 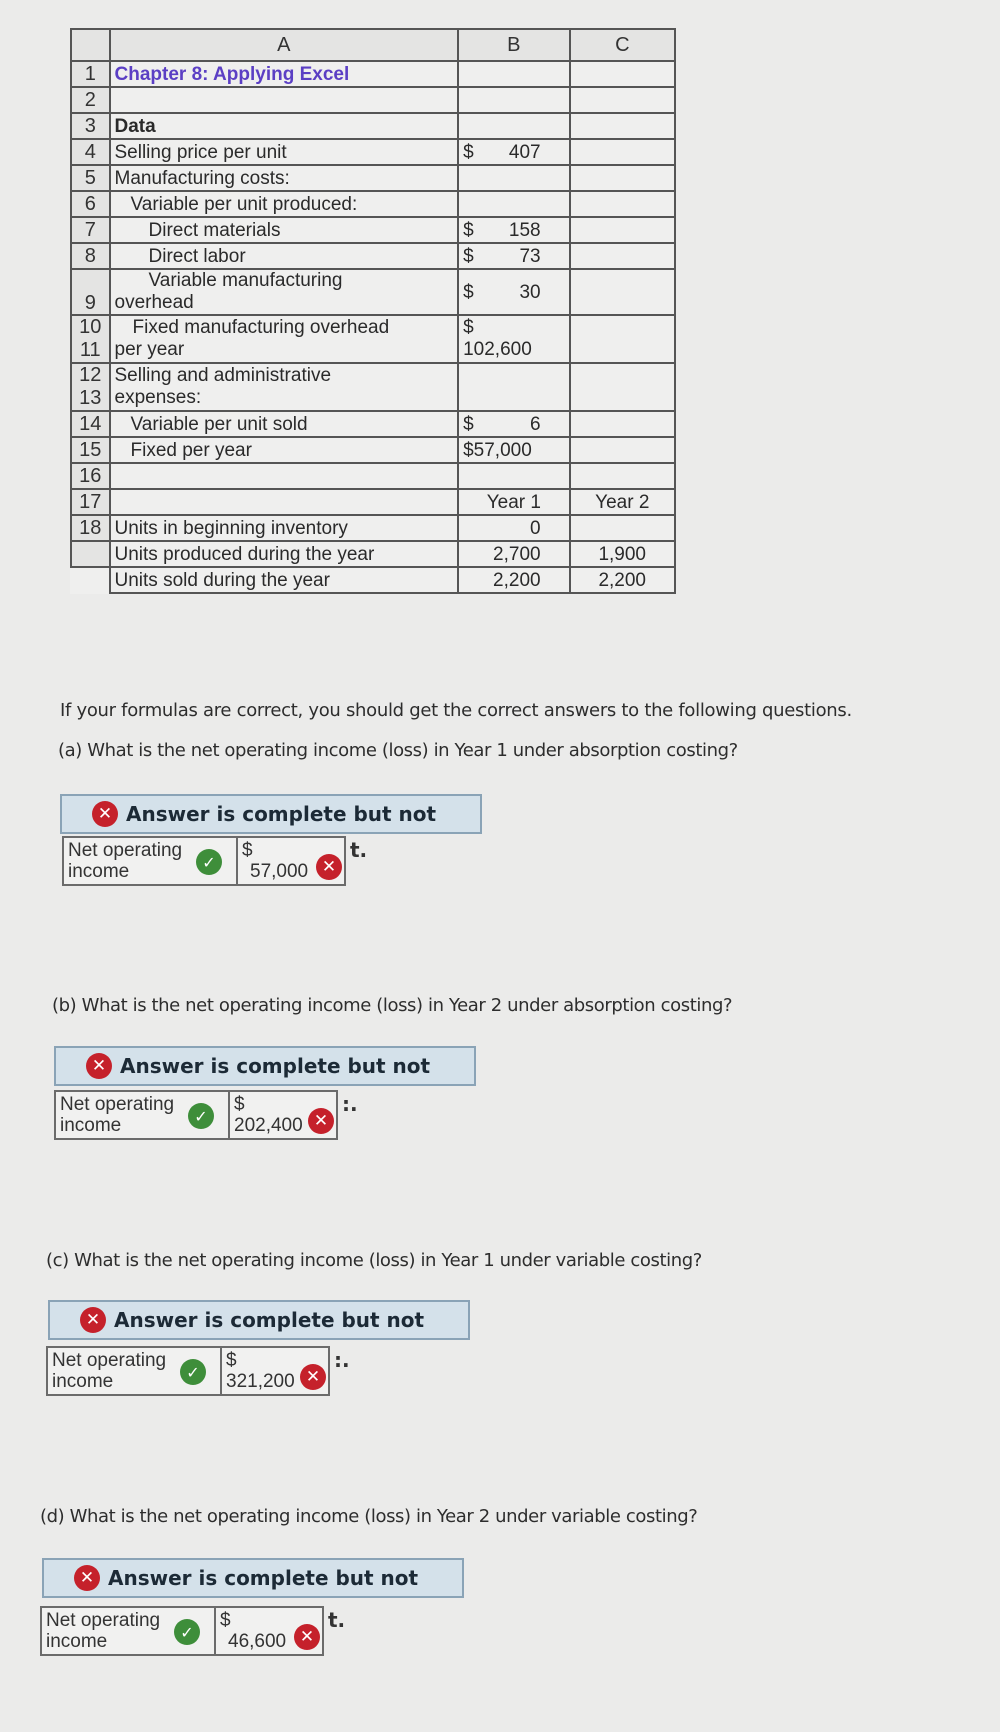 I want to click on cell-a: Direct materials, so click(x=284, y=230).